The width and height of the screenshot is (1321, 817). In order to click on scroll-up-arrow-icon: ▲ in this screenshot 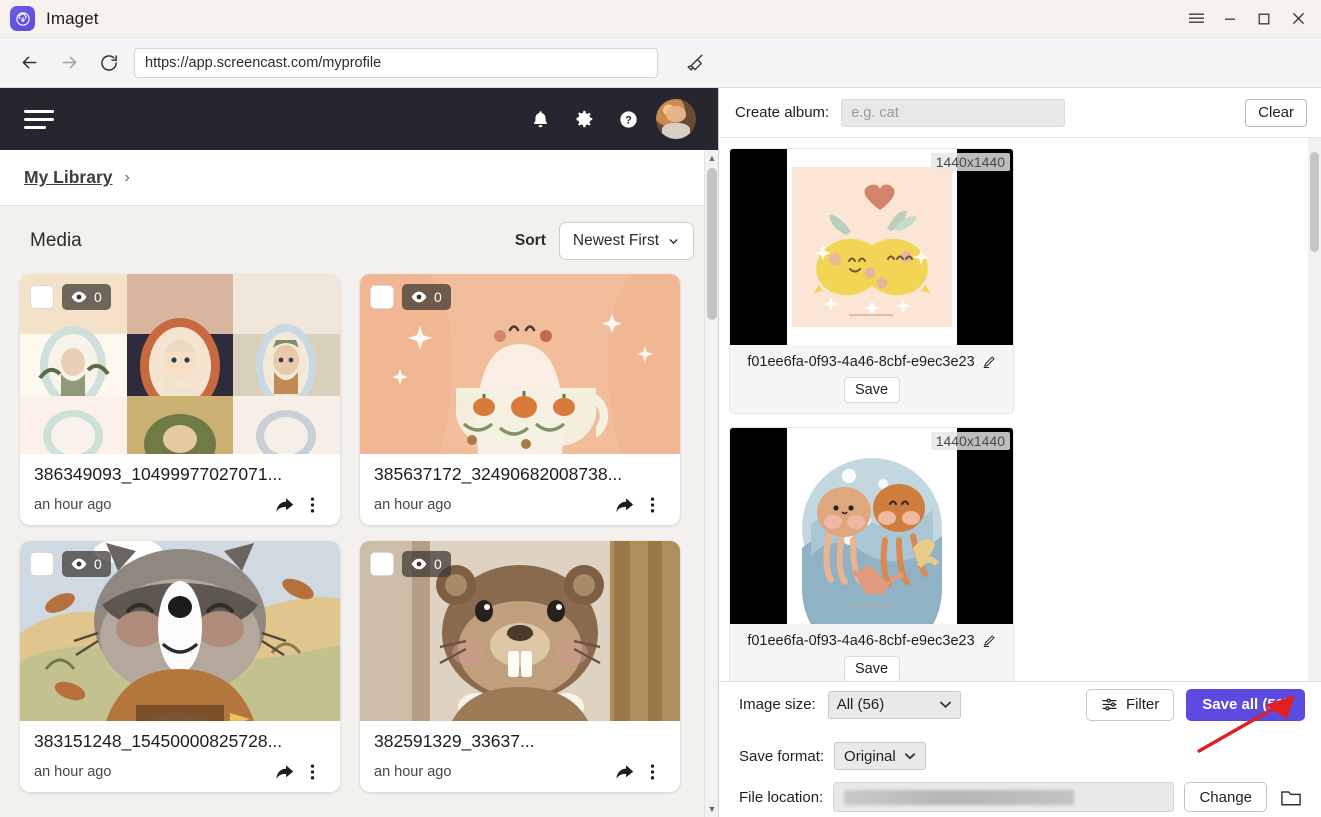, I will do `click(711, 158)`.